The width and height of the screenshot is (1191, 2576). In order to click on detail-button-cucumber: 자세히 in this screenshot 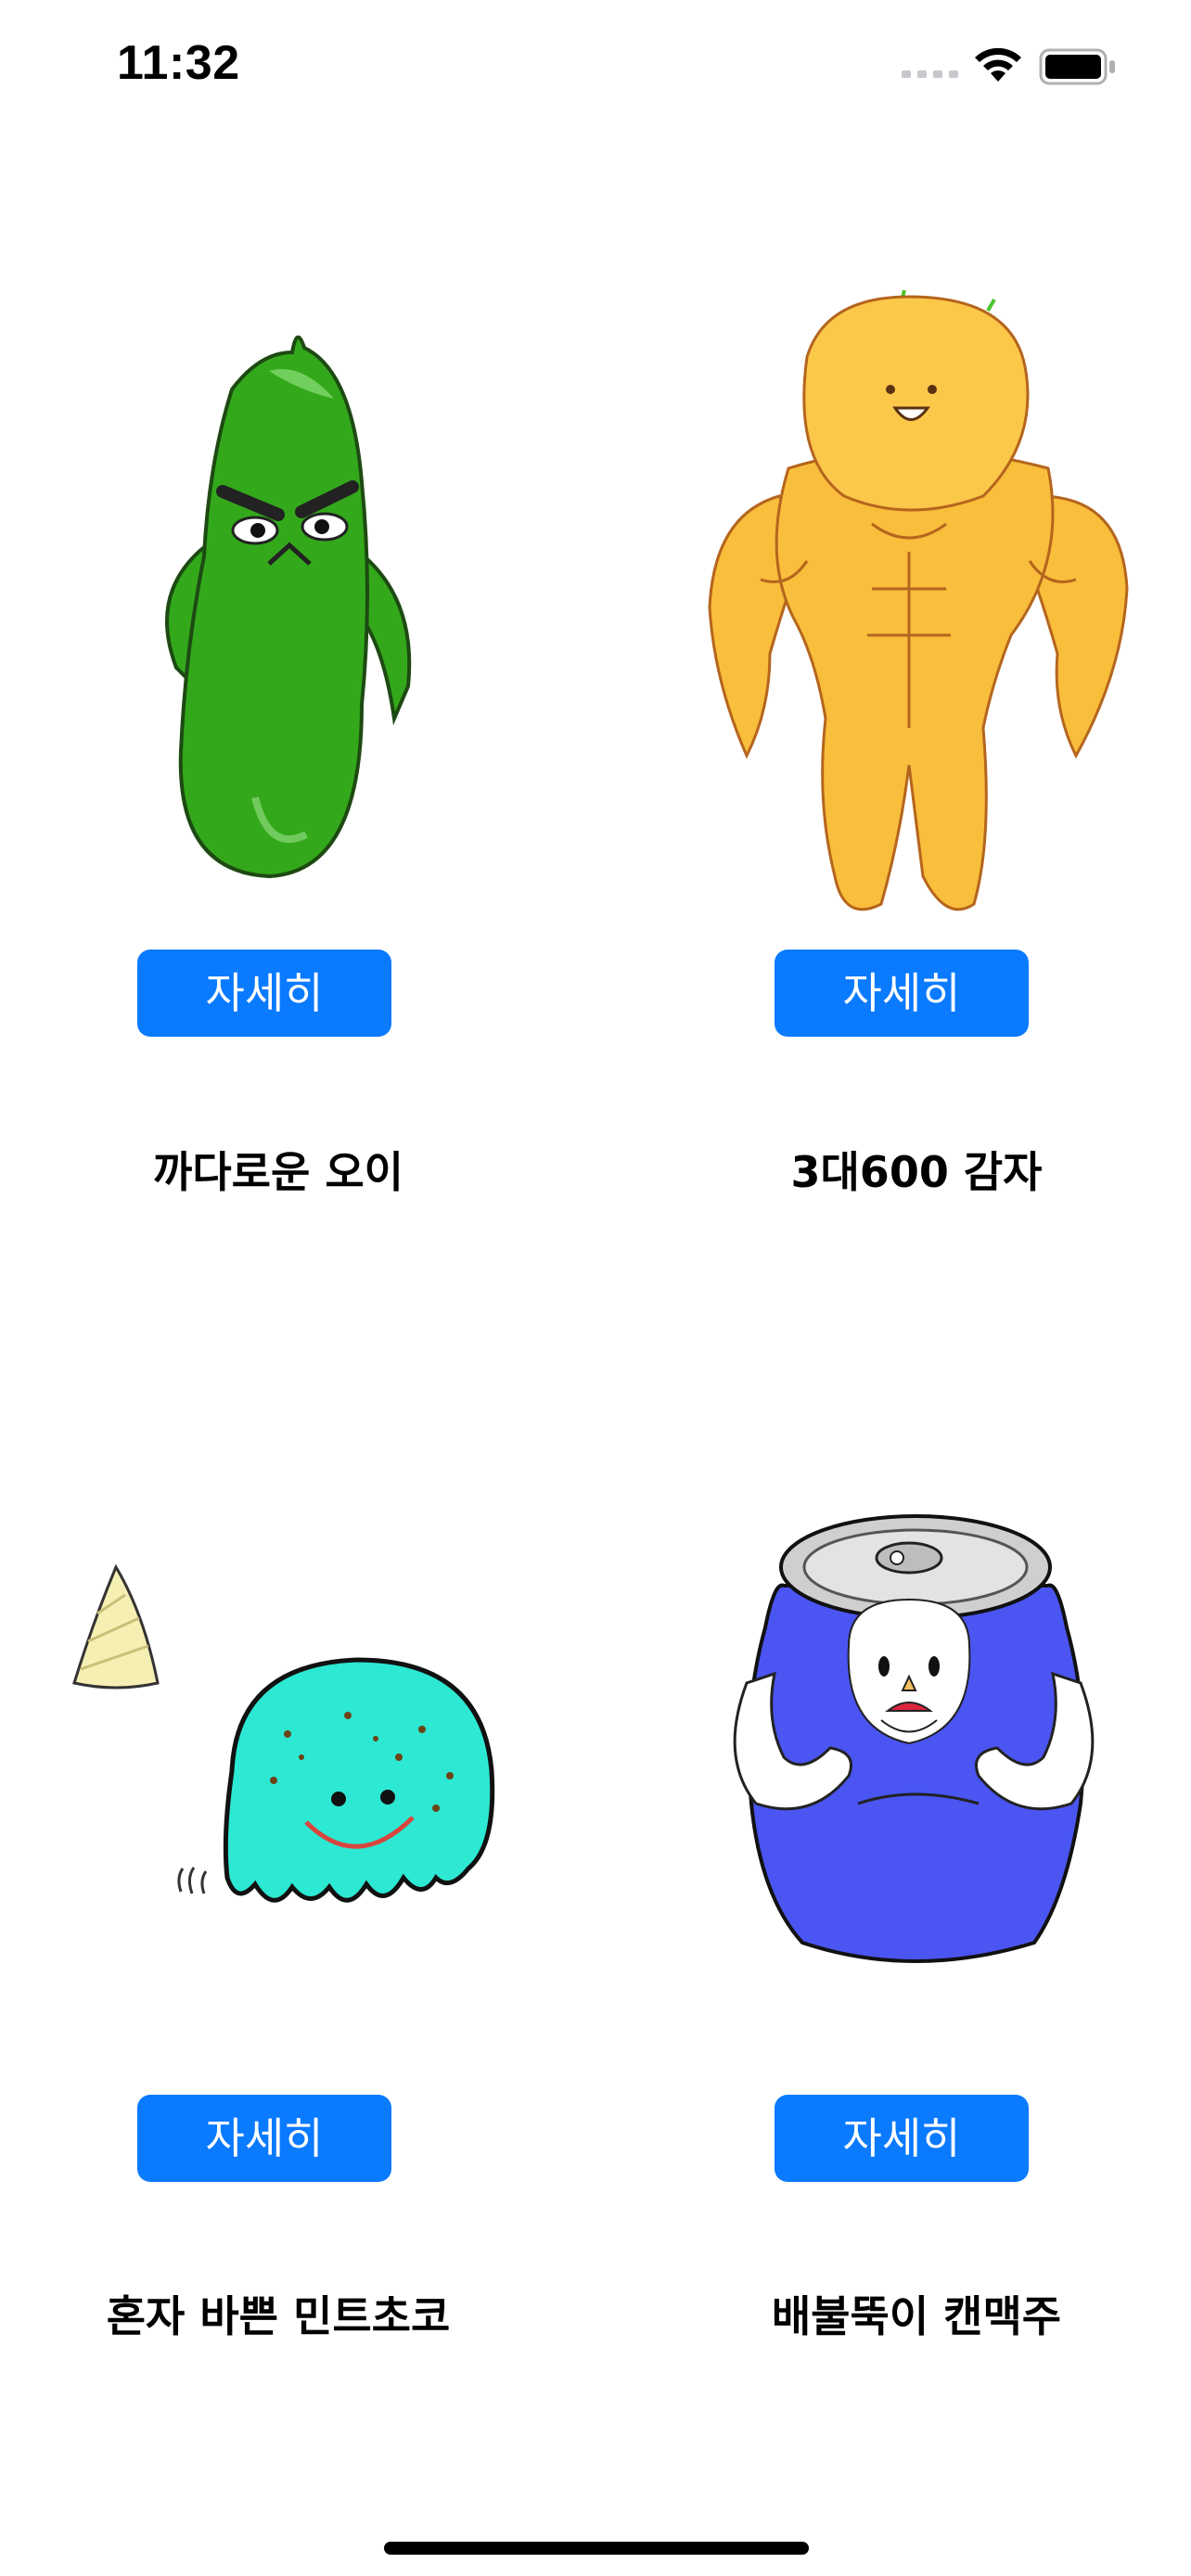, I will do `click(264, 993)`.